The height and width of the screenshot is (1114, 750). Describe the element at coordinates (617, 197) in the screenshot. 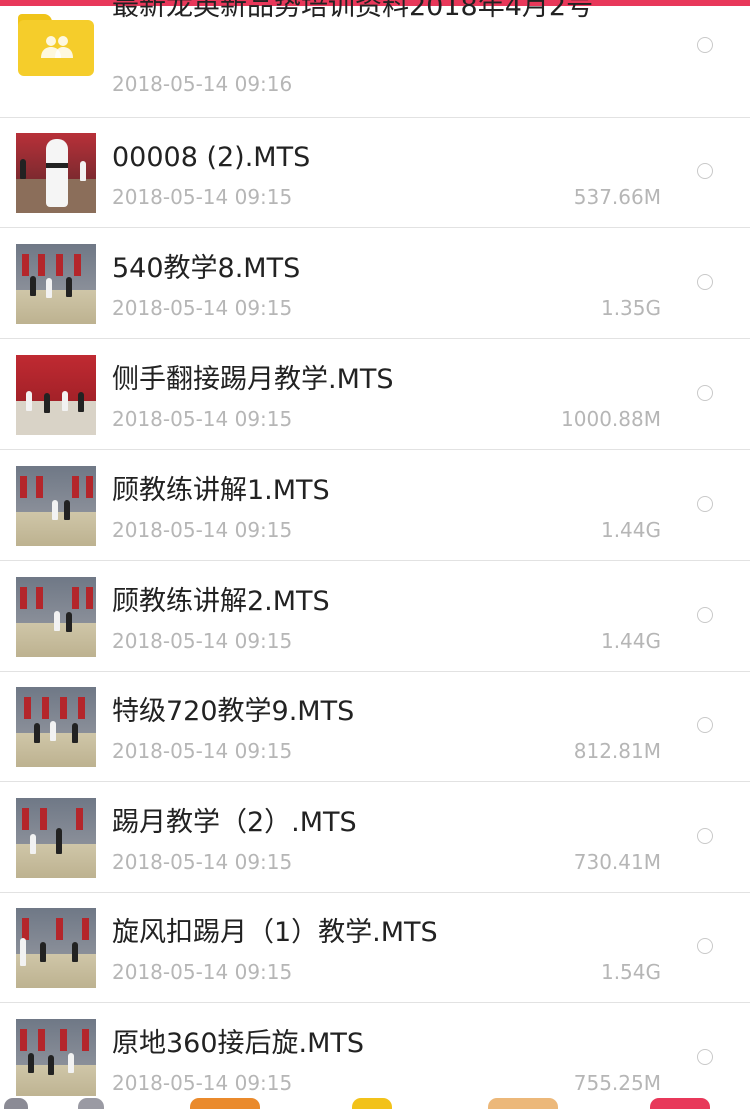

I see `file-size: 537.66M` at that location.